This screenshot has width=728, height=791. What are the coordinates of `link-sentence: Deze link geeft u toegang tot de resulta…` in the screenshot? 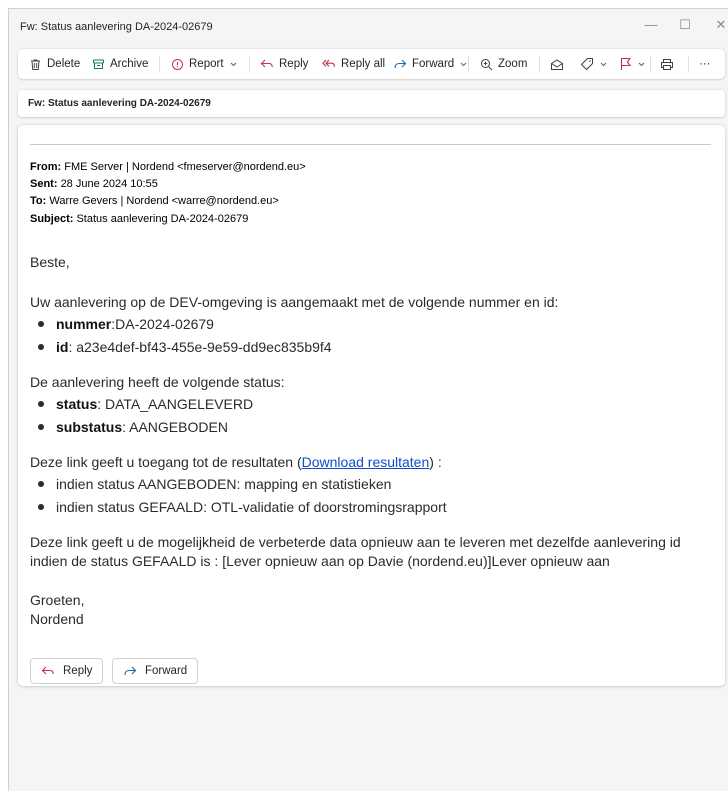 It's located at (236, 462).